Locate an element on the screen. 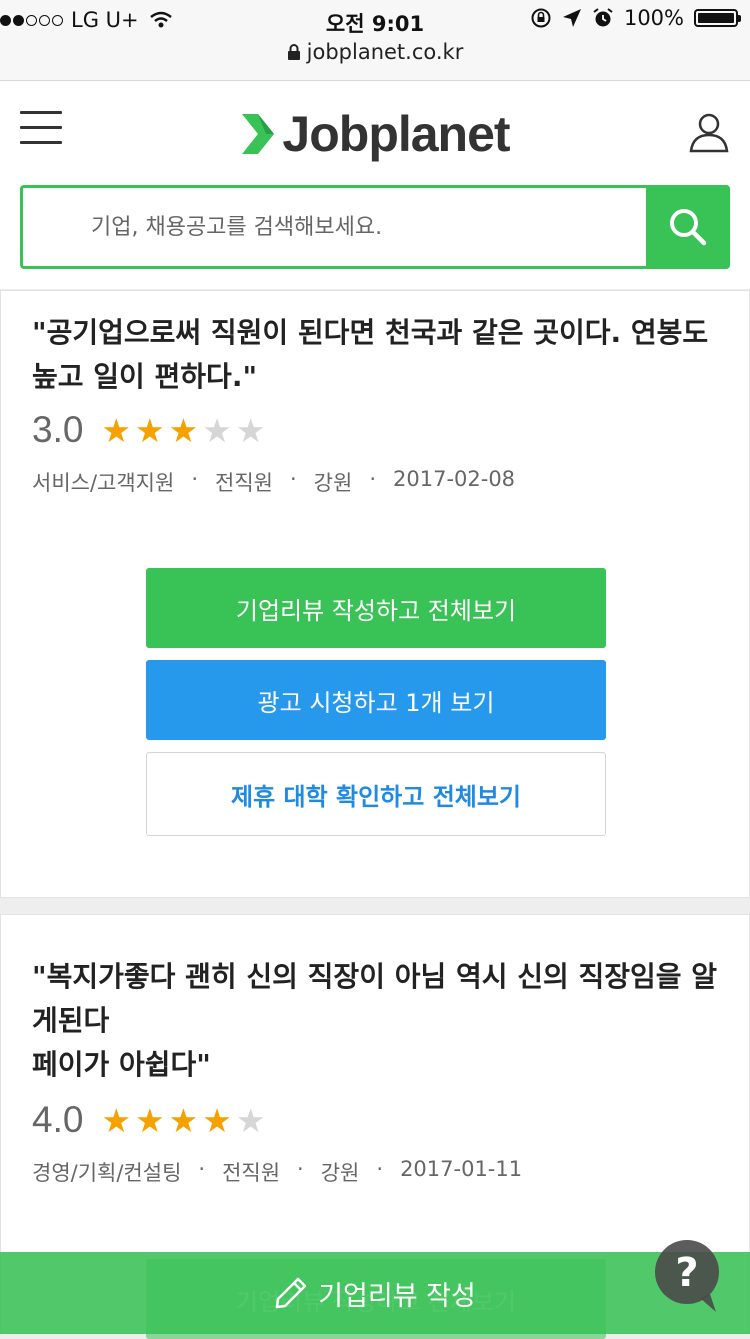  write-review-floating-bar: 기업리뷰 작성 is located at coordinates (375, 1293).